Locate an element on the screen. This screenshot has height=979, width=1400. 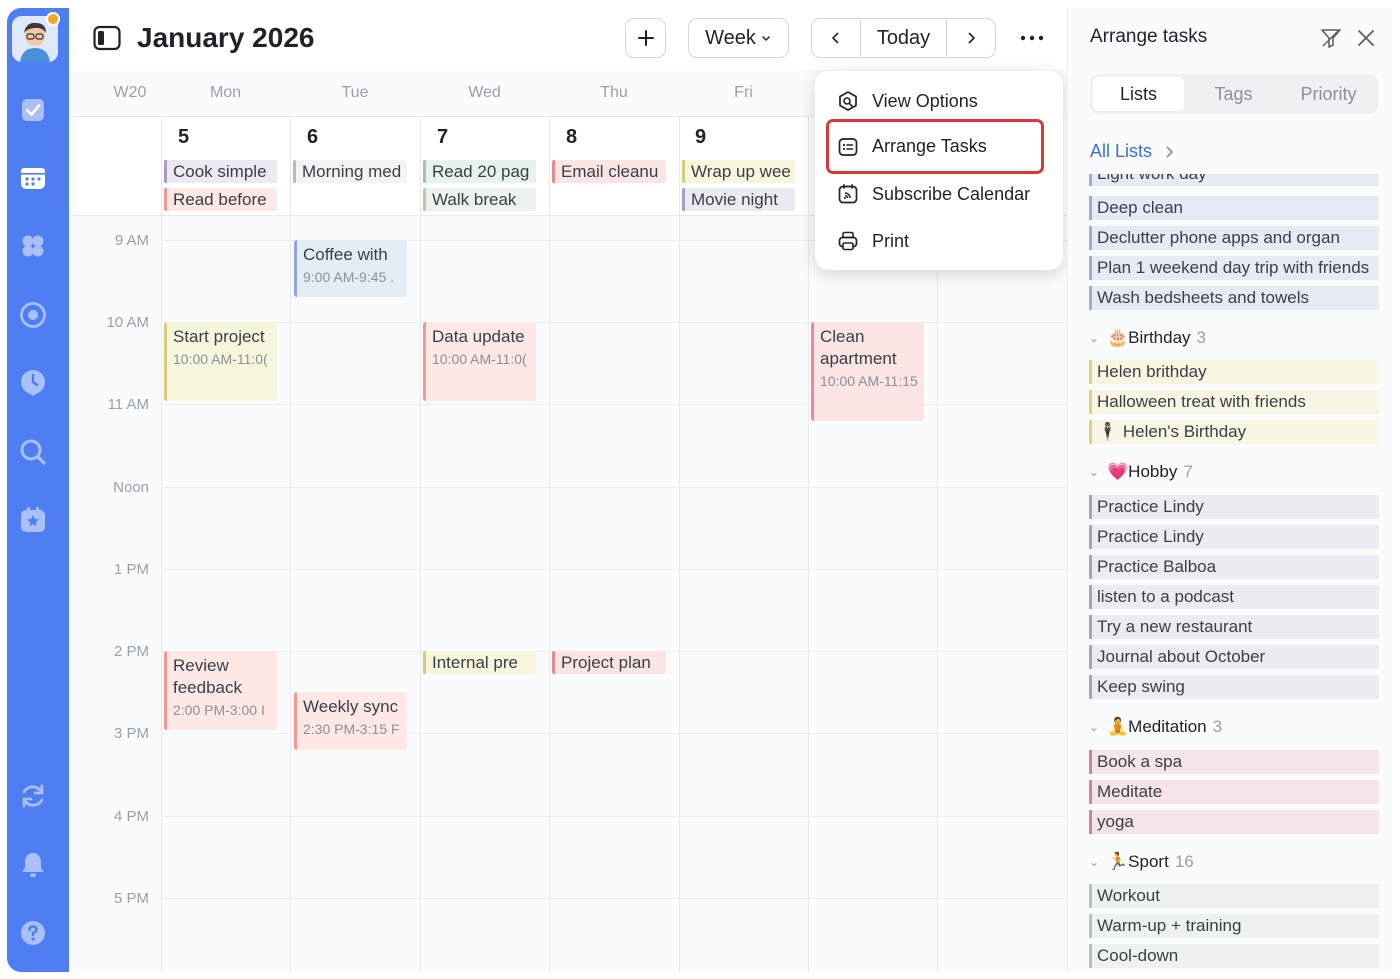
calendar-event: Project plan is located at coordinates (609, 662).